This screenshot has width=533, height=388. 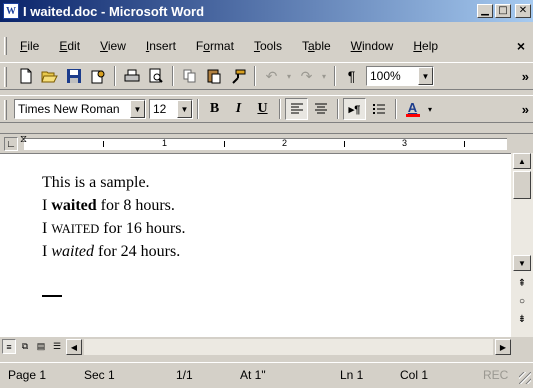 I want to click on status-page-of: 1/1, so click(x=184, y=375).